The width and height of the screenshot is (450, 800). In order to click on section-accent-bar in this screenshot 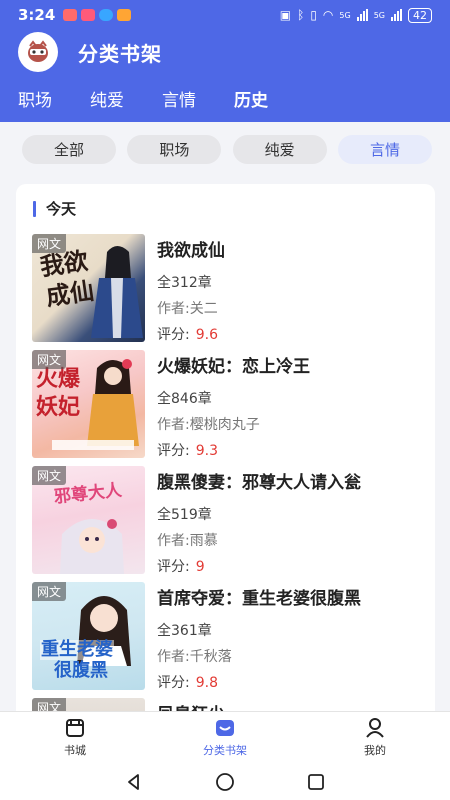, I will do `click(34, 208)`.